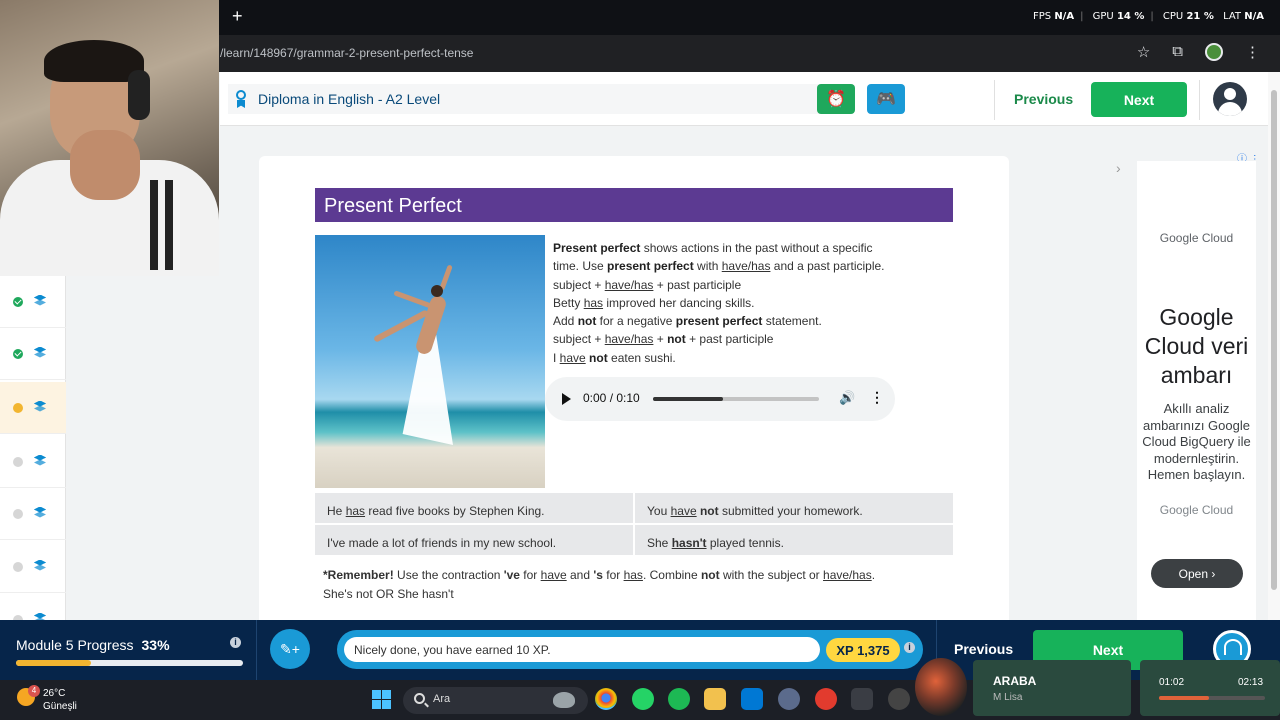  I want to click on example-cell: You have not submitted your homework., so click(794, 508).